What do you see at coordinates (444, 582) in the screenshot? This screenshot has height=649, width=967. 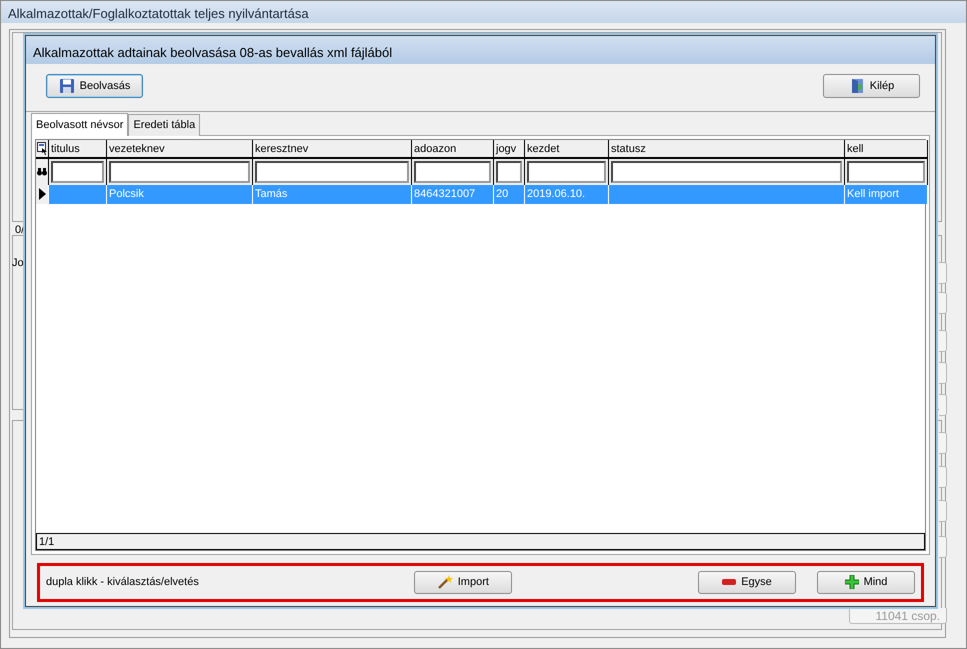 I see `magic-wand-icon` at bounding box center [444, 582].